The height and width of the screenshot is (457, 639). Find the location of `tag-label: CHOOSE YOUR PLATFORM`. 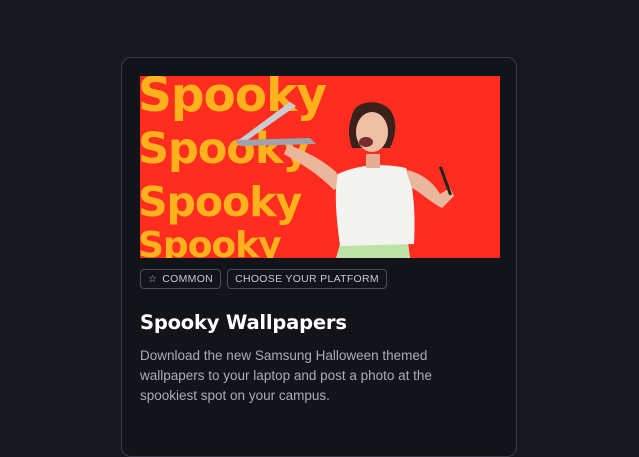

tag-label: CHOOSE YOUR PLATFORM is located at coordinates (307, 279).